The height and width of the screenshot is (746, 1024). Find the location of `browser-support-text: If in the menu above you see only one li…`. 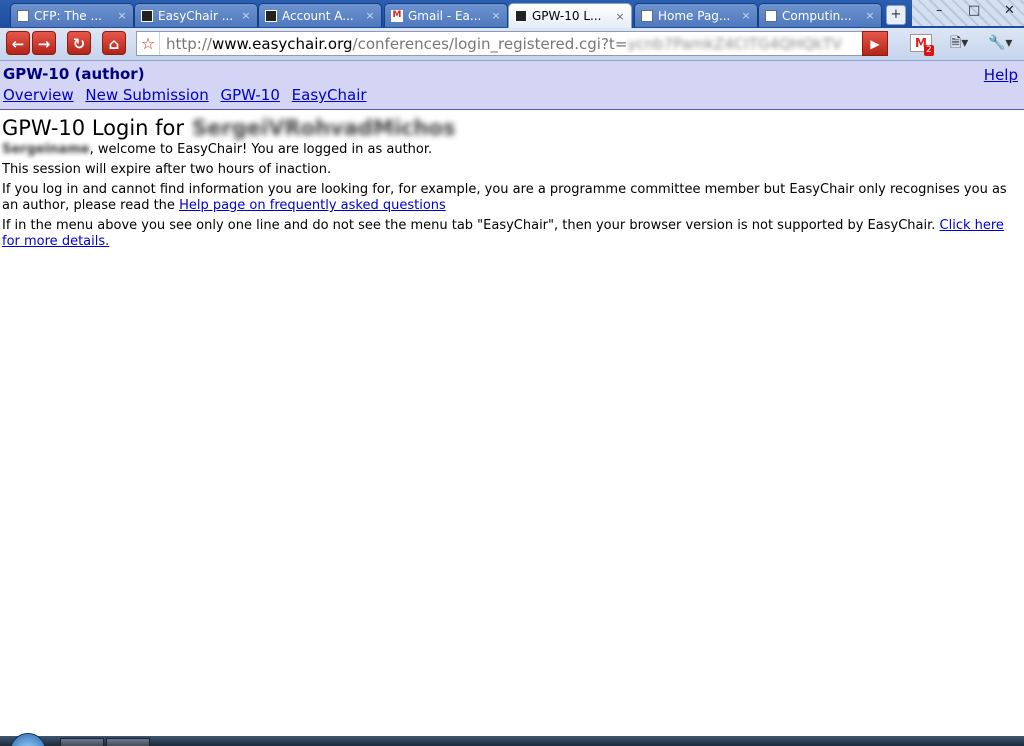

browser-support-text: If in the menu above you see only one li… is located at coordinates (471, 225).